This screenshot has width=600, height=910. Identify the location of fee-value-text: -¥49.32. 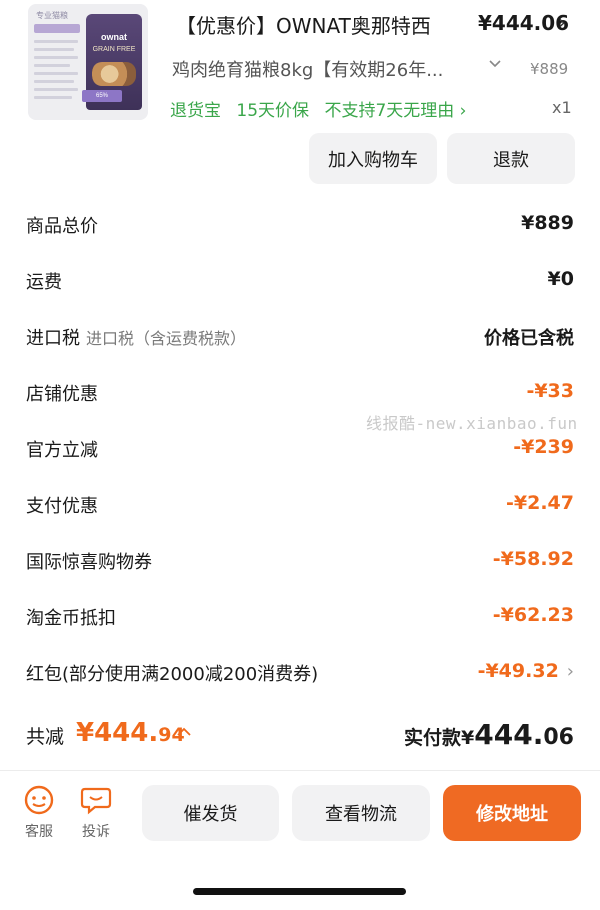
(518, 671).